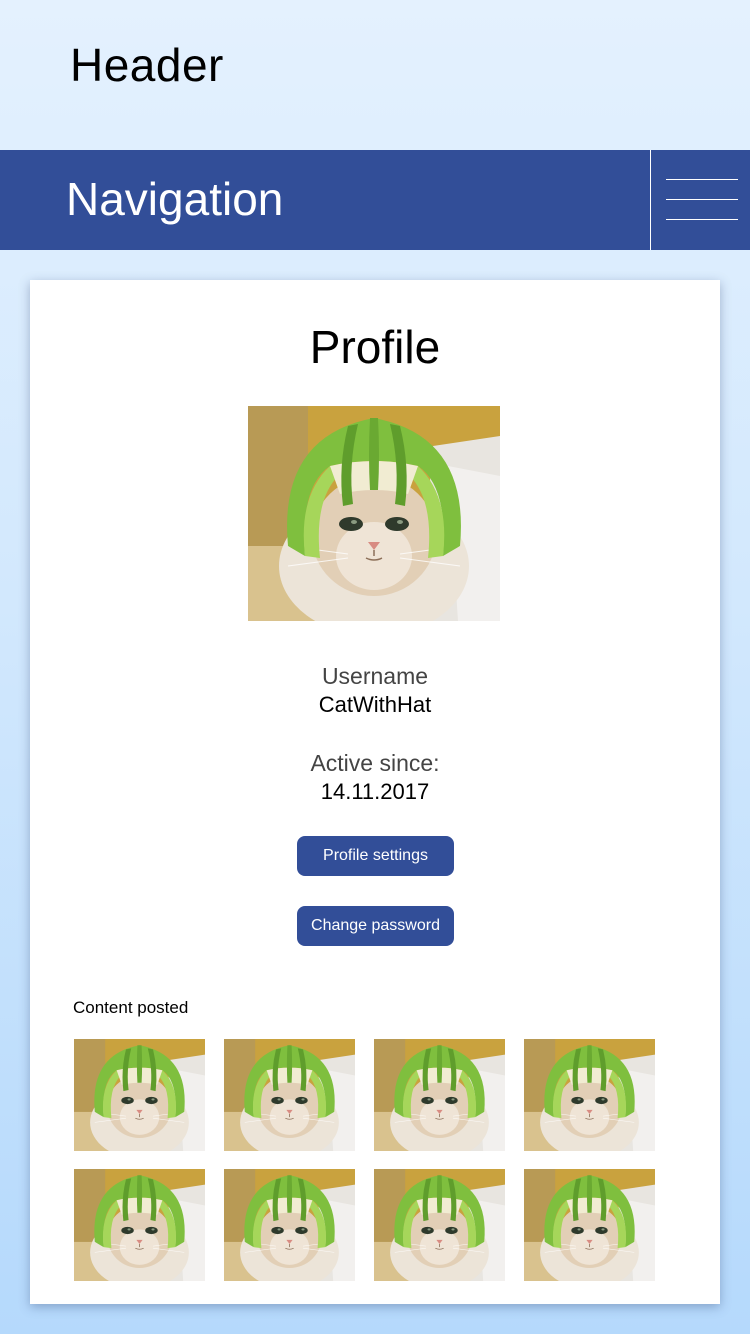  What do you see at coordinates (375, 704) in the screenshot?
I see `username-value: CatWithHat` at bounding box center [375, 704].